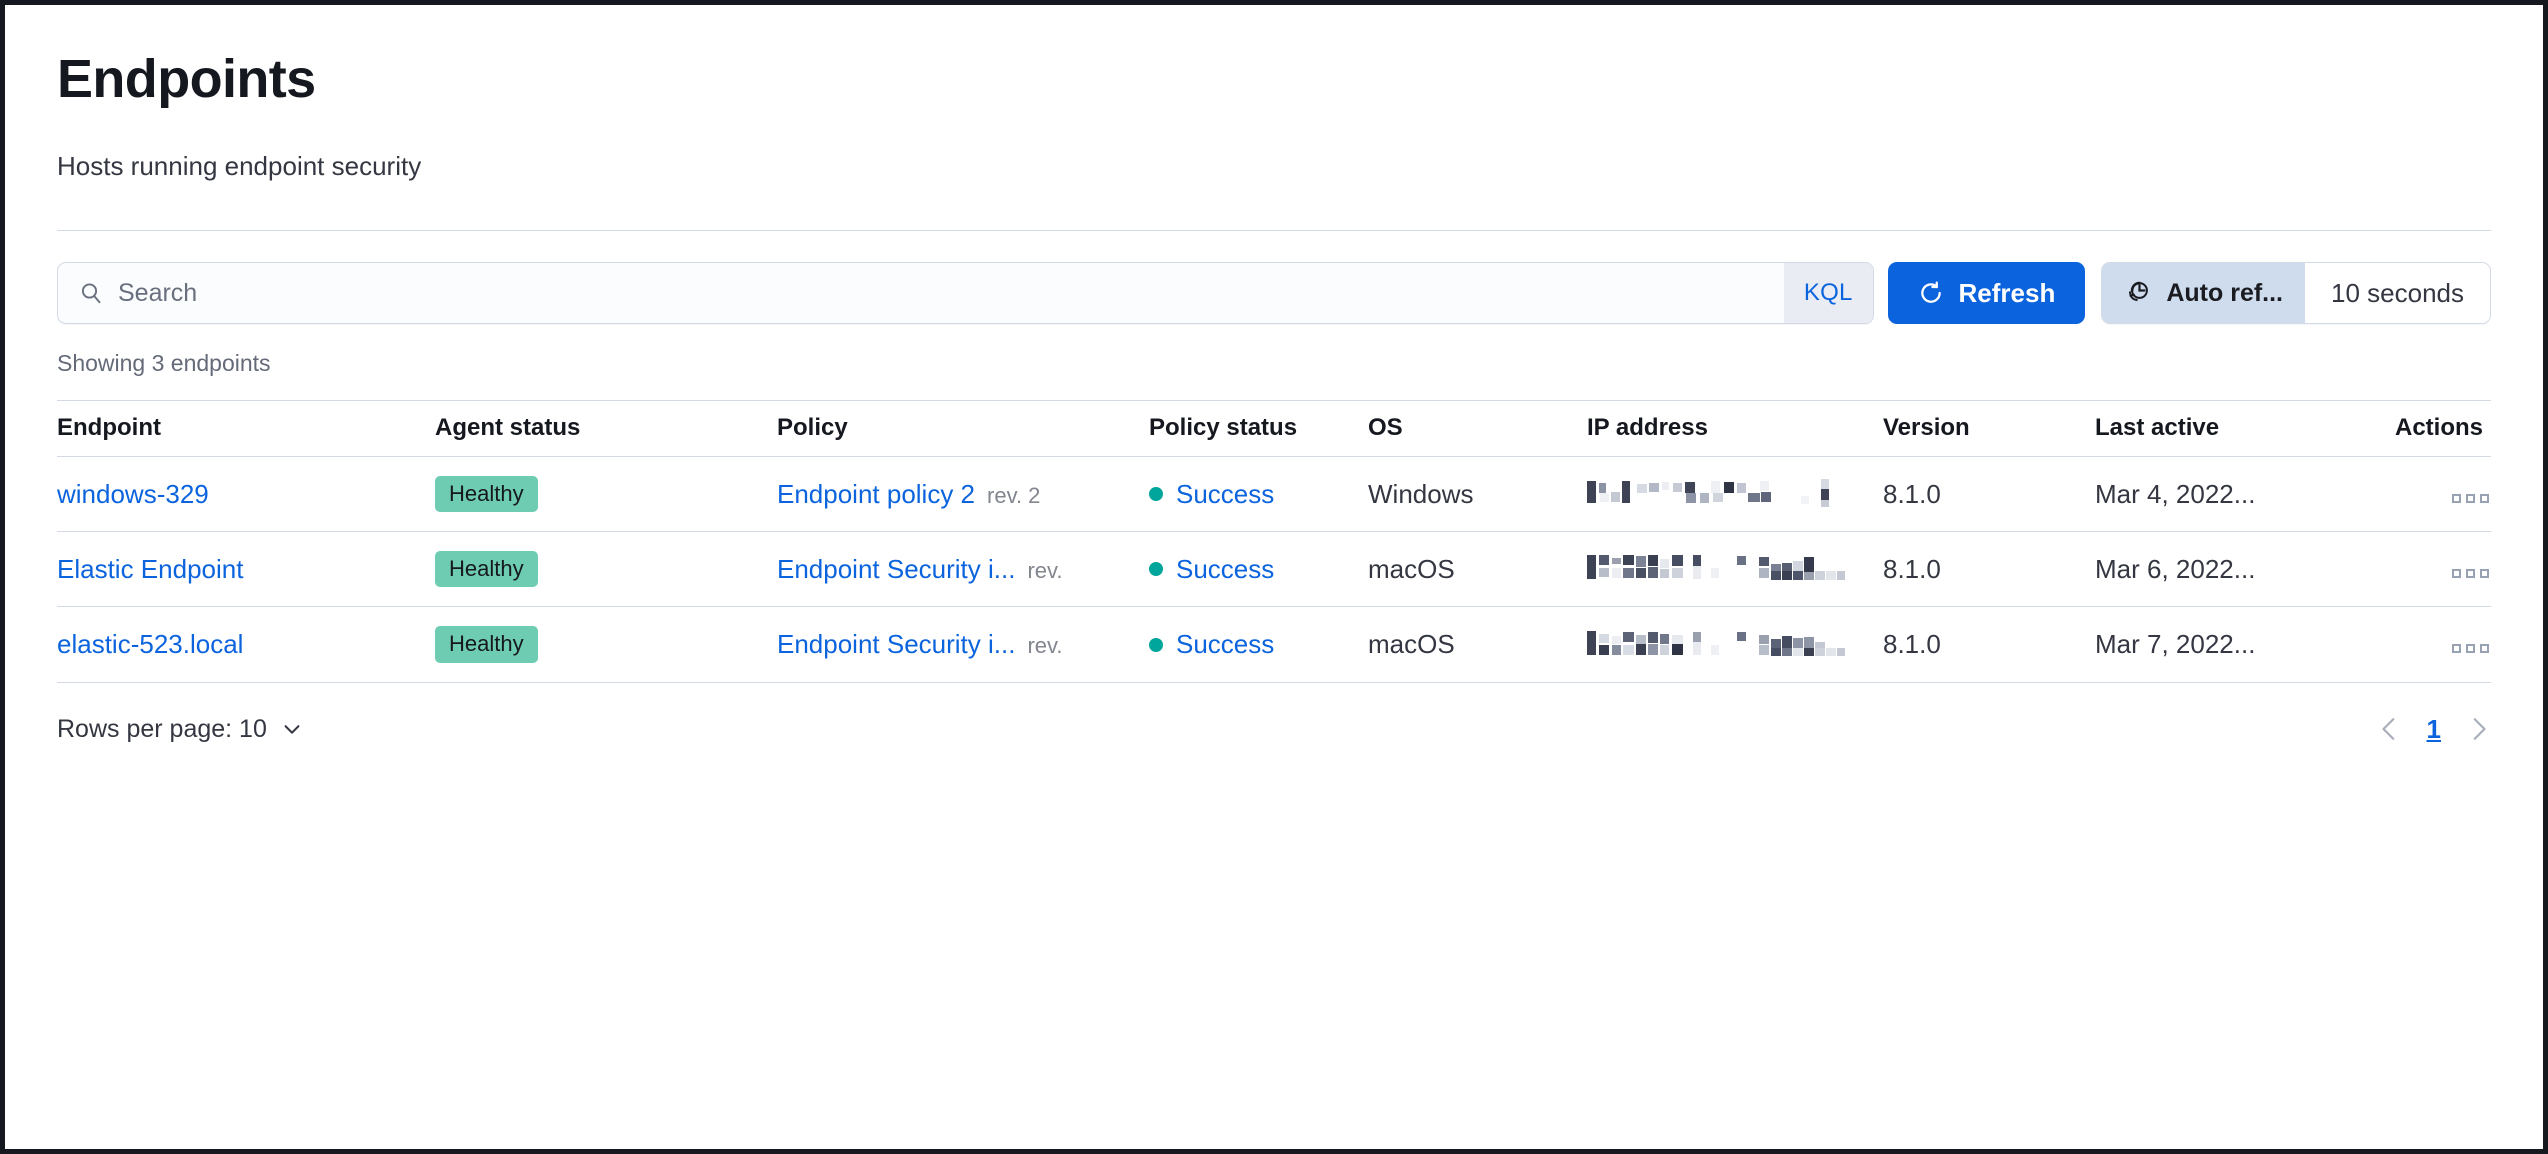  I want to click on column-header-agent-status: Agent status, so click(606, 428).